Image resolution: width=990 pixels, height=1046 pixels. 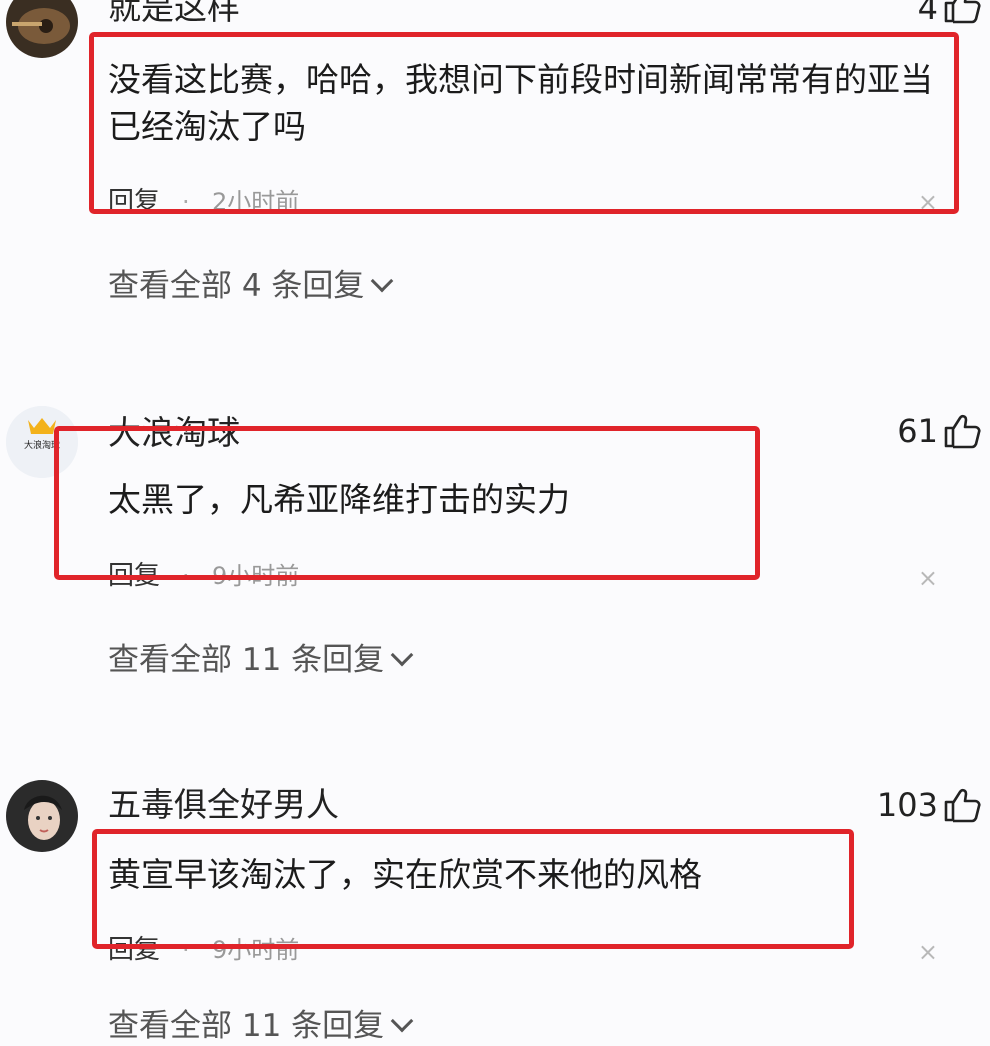 I want to click on like-count: 103, so click(x=907, y=805).